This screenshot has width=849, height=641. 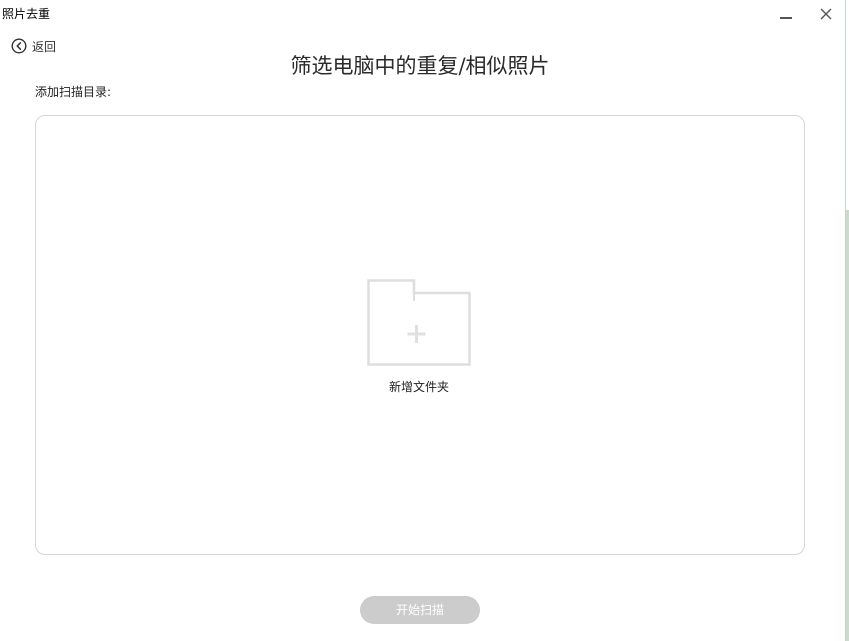 What do you see at coordinates (420, 610) in the screenshot?
I see `start-scan-button: 开始扫描` at bounding box center [420, 610].